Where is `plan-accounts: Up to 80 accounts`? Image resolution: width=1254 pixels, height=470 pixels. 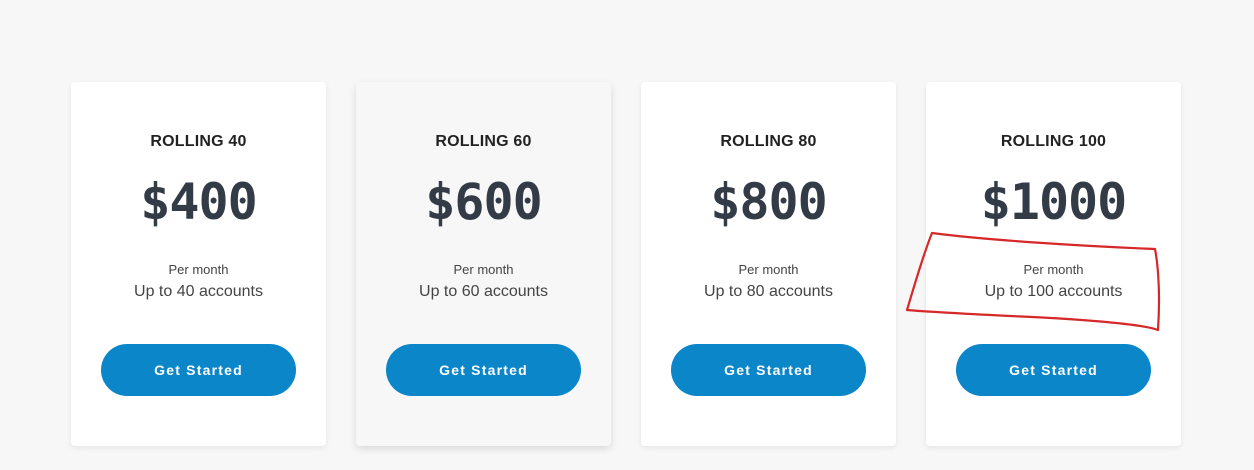
plan-accounts: Up to 80 accounts is located at coordinates (768, 291).